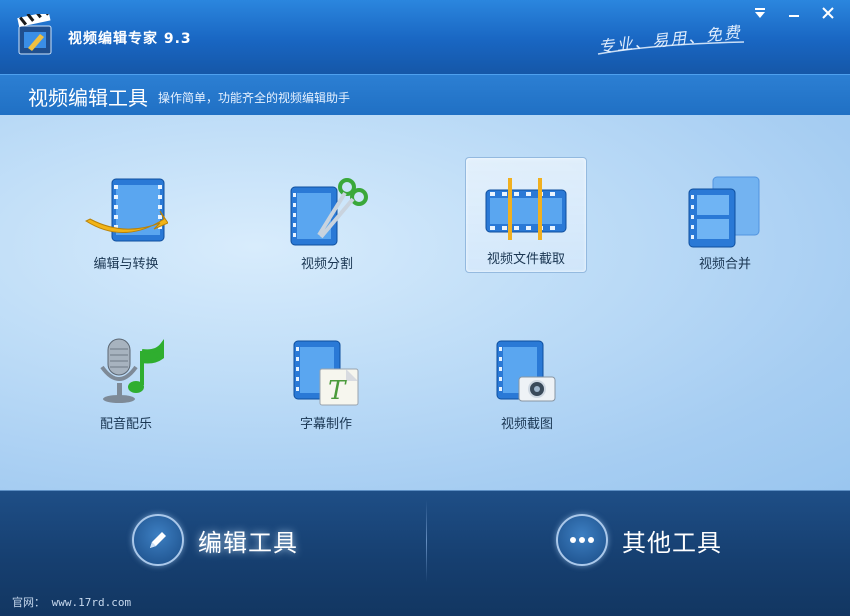 The height and width of the screenshot is (616, 850). I want to click on tool-split: 视频分割, so click(327, 219).